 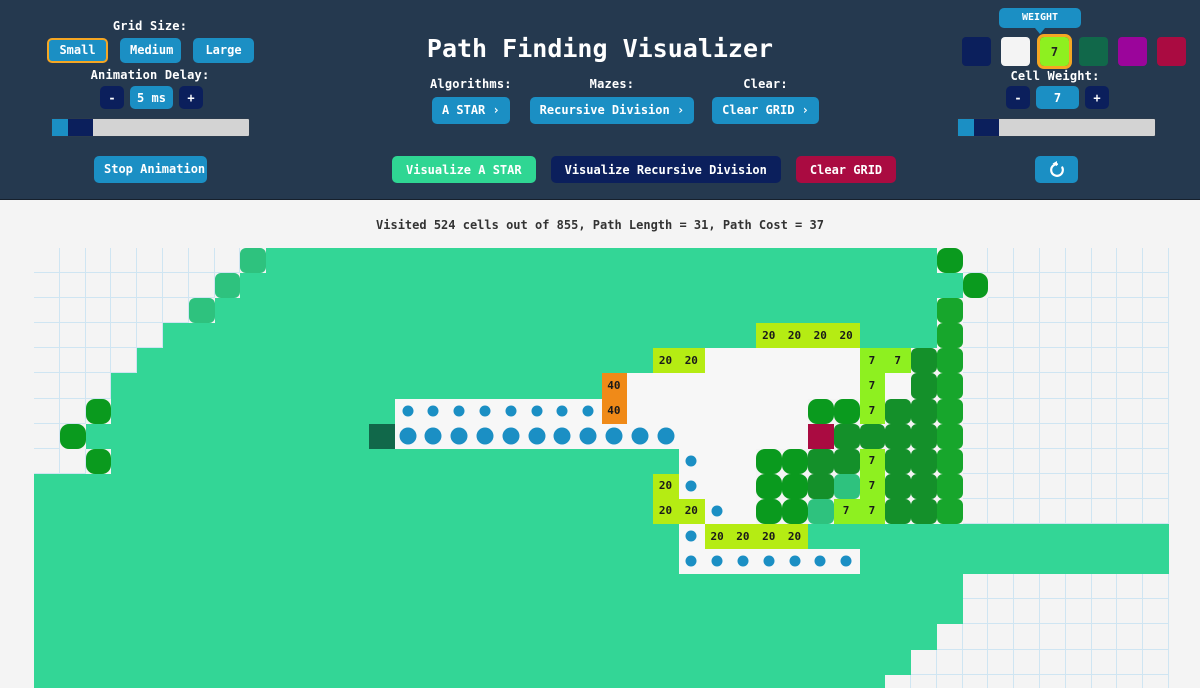 I want to click on palette-target-swatch, so click(x=1171, y=51).